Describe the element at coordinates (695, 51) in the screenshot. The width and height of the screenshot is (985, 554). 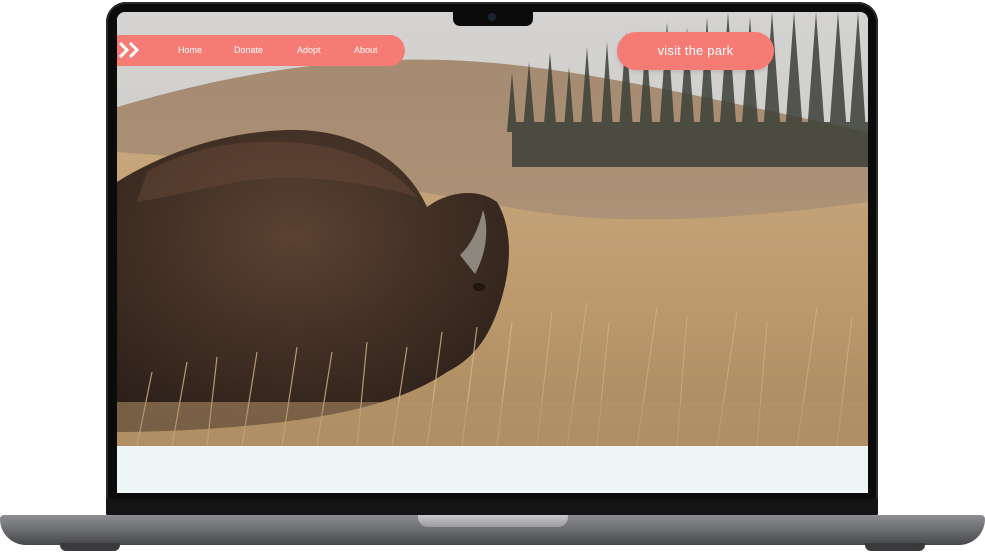
I see `visit-the-park-button: visit the park` at that location.